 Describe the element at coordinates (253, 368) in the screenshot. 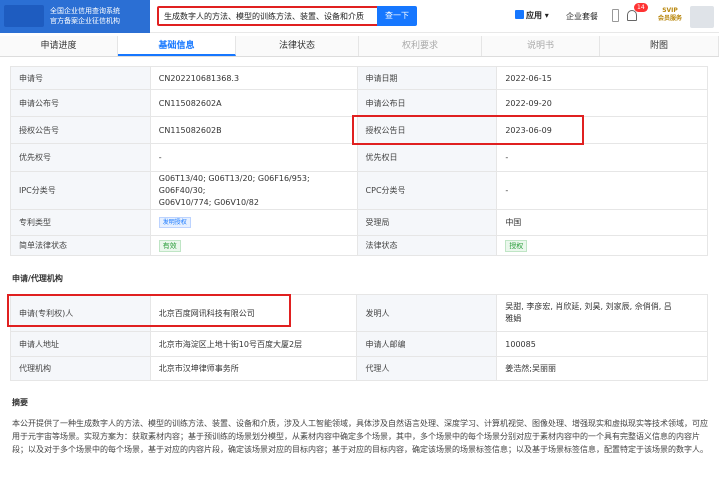

I see `agency-link: 北京市汉坤律师事务所` at that location.